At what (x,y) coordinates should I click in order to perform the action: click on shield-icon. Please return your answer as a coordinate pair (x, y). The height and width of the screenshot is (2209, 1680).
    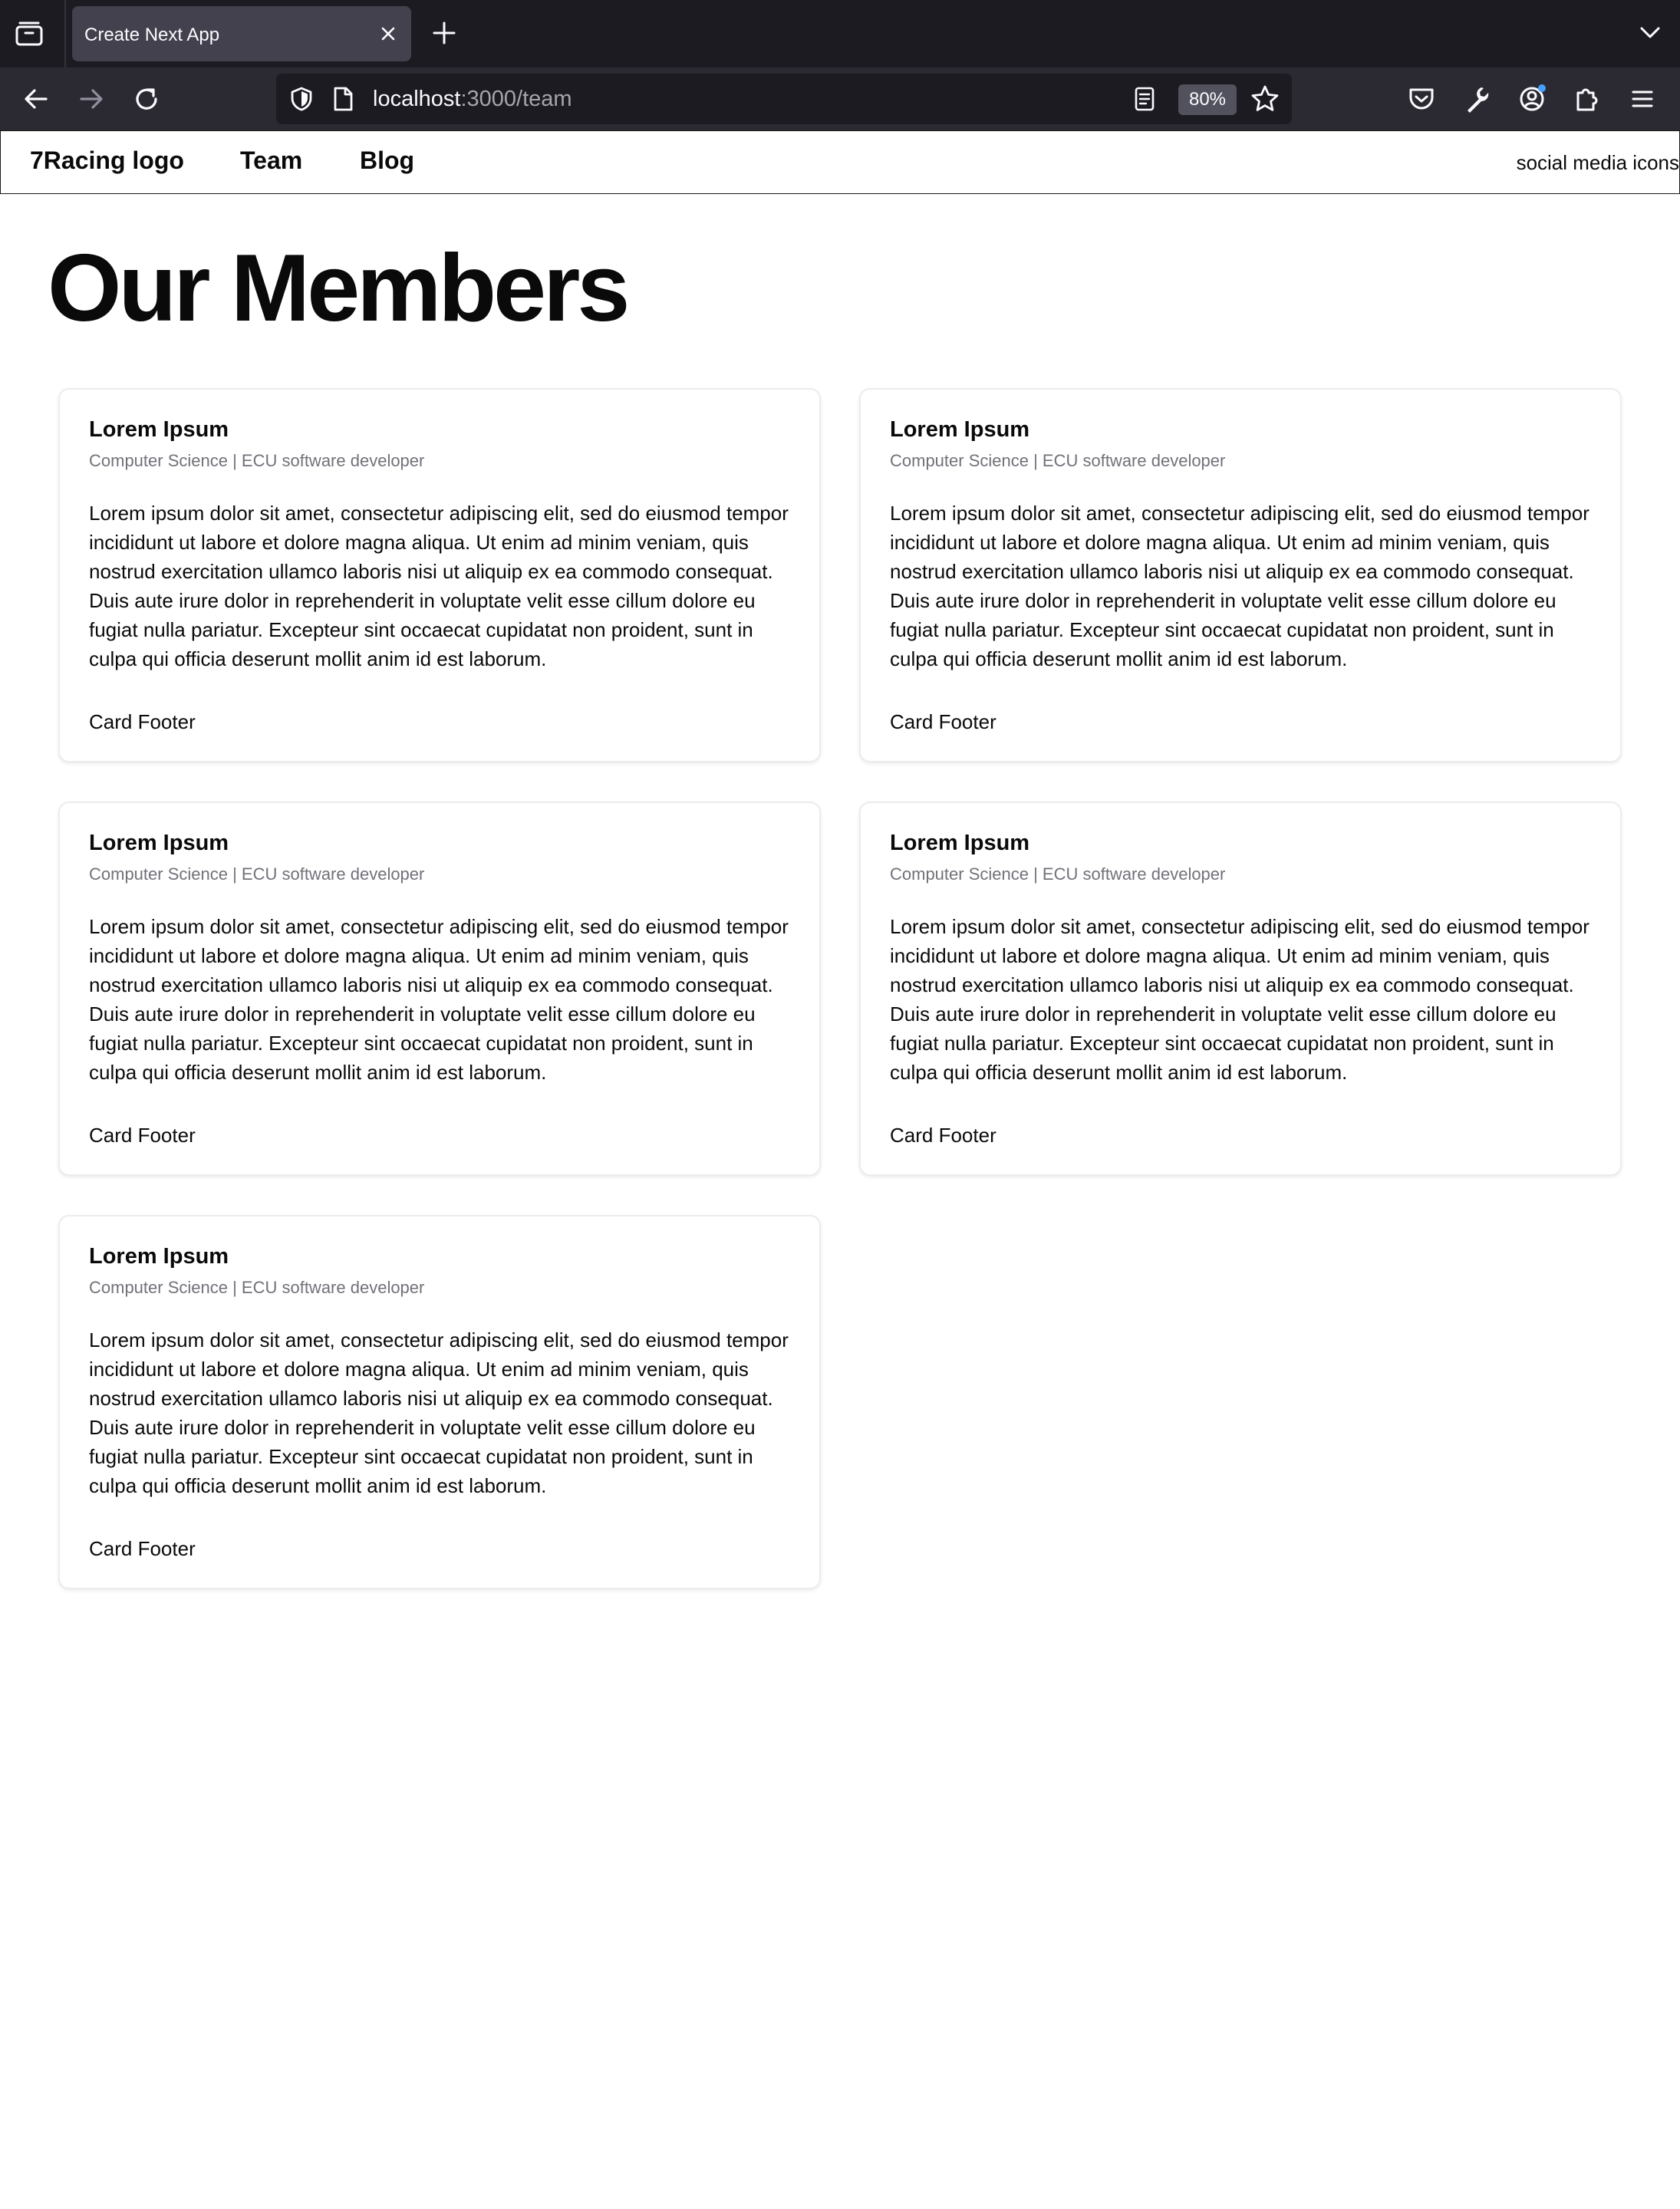
    Looking at the image, I should click on (301, 99).